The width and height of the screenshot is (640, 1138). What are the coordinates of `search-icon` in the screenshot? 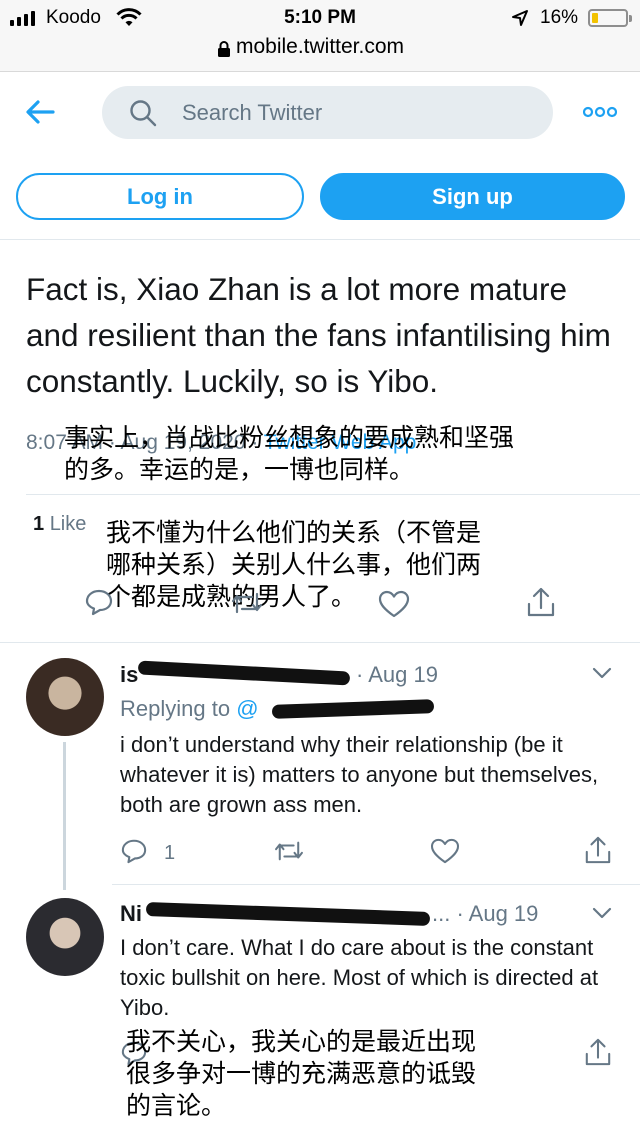 It's located at (143, 113).